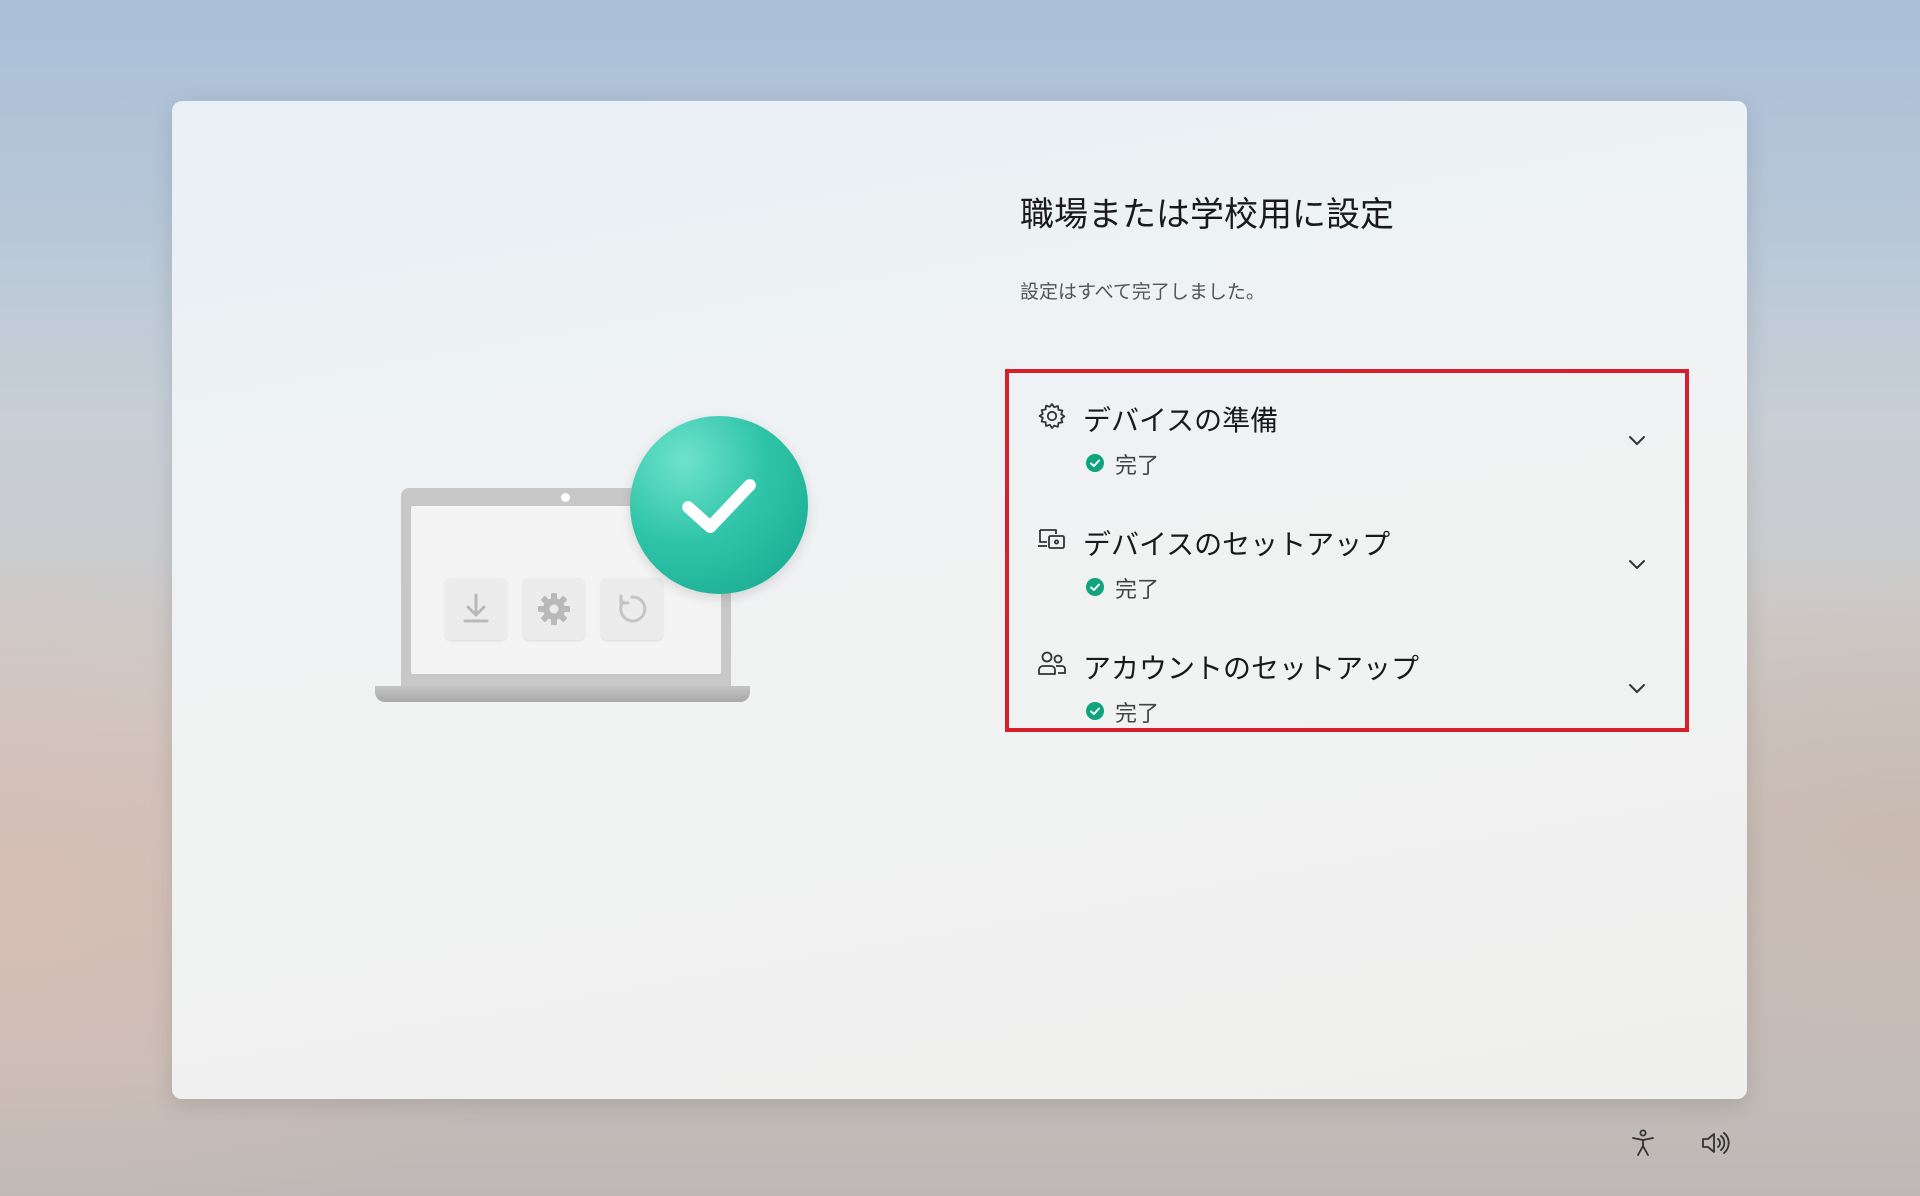 The height and width of the screenshot is (1196, 1920). I want to click on devices-icon, so click(1051, 539).